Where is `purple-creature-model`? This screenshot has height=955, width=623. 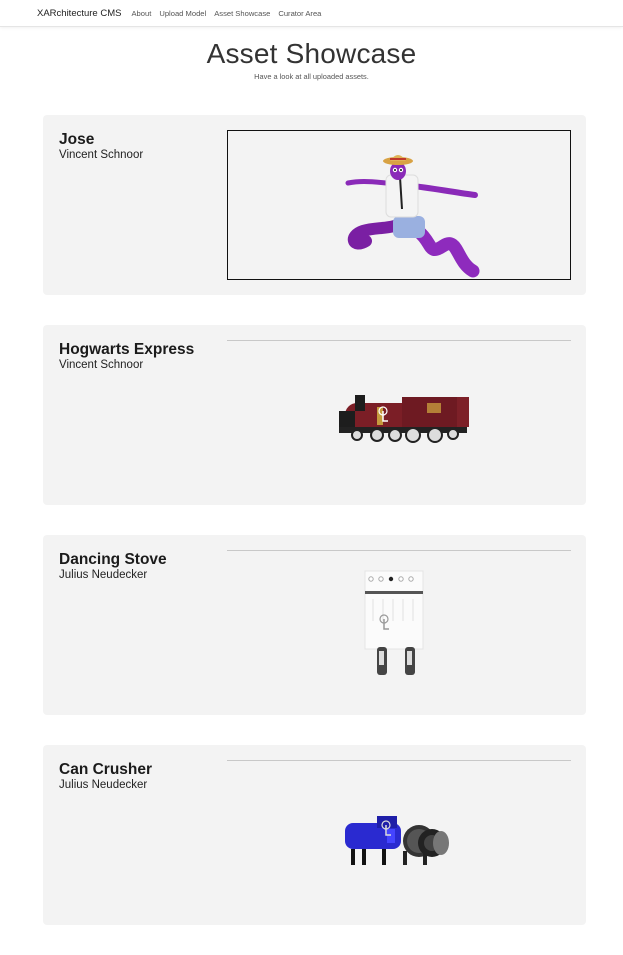 purple-creature-model is located at coordinates (412, 216).